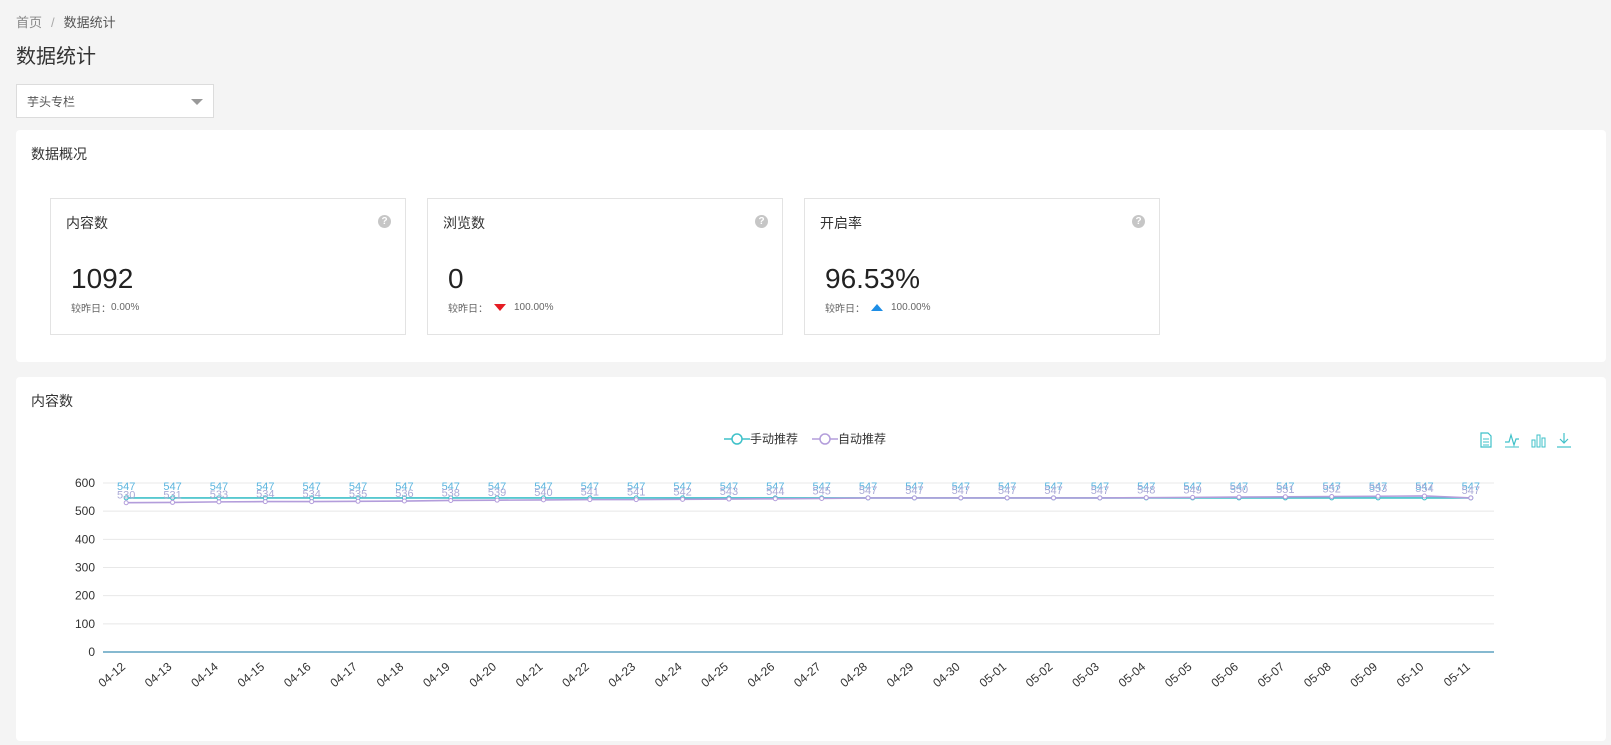  Describe the element at coordinates (841, 223) in the screenshot. I see `stat-label: 开启率` at that location.